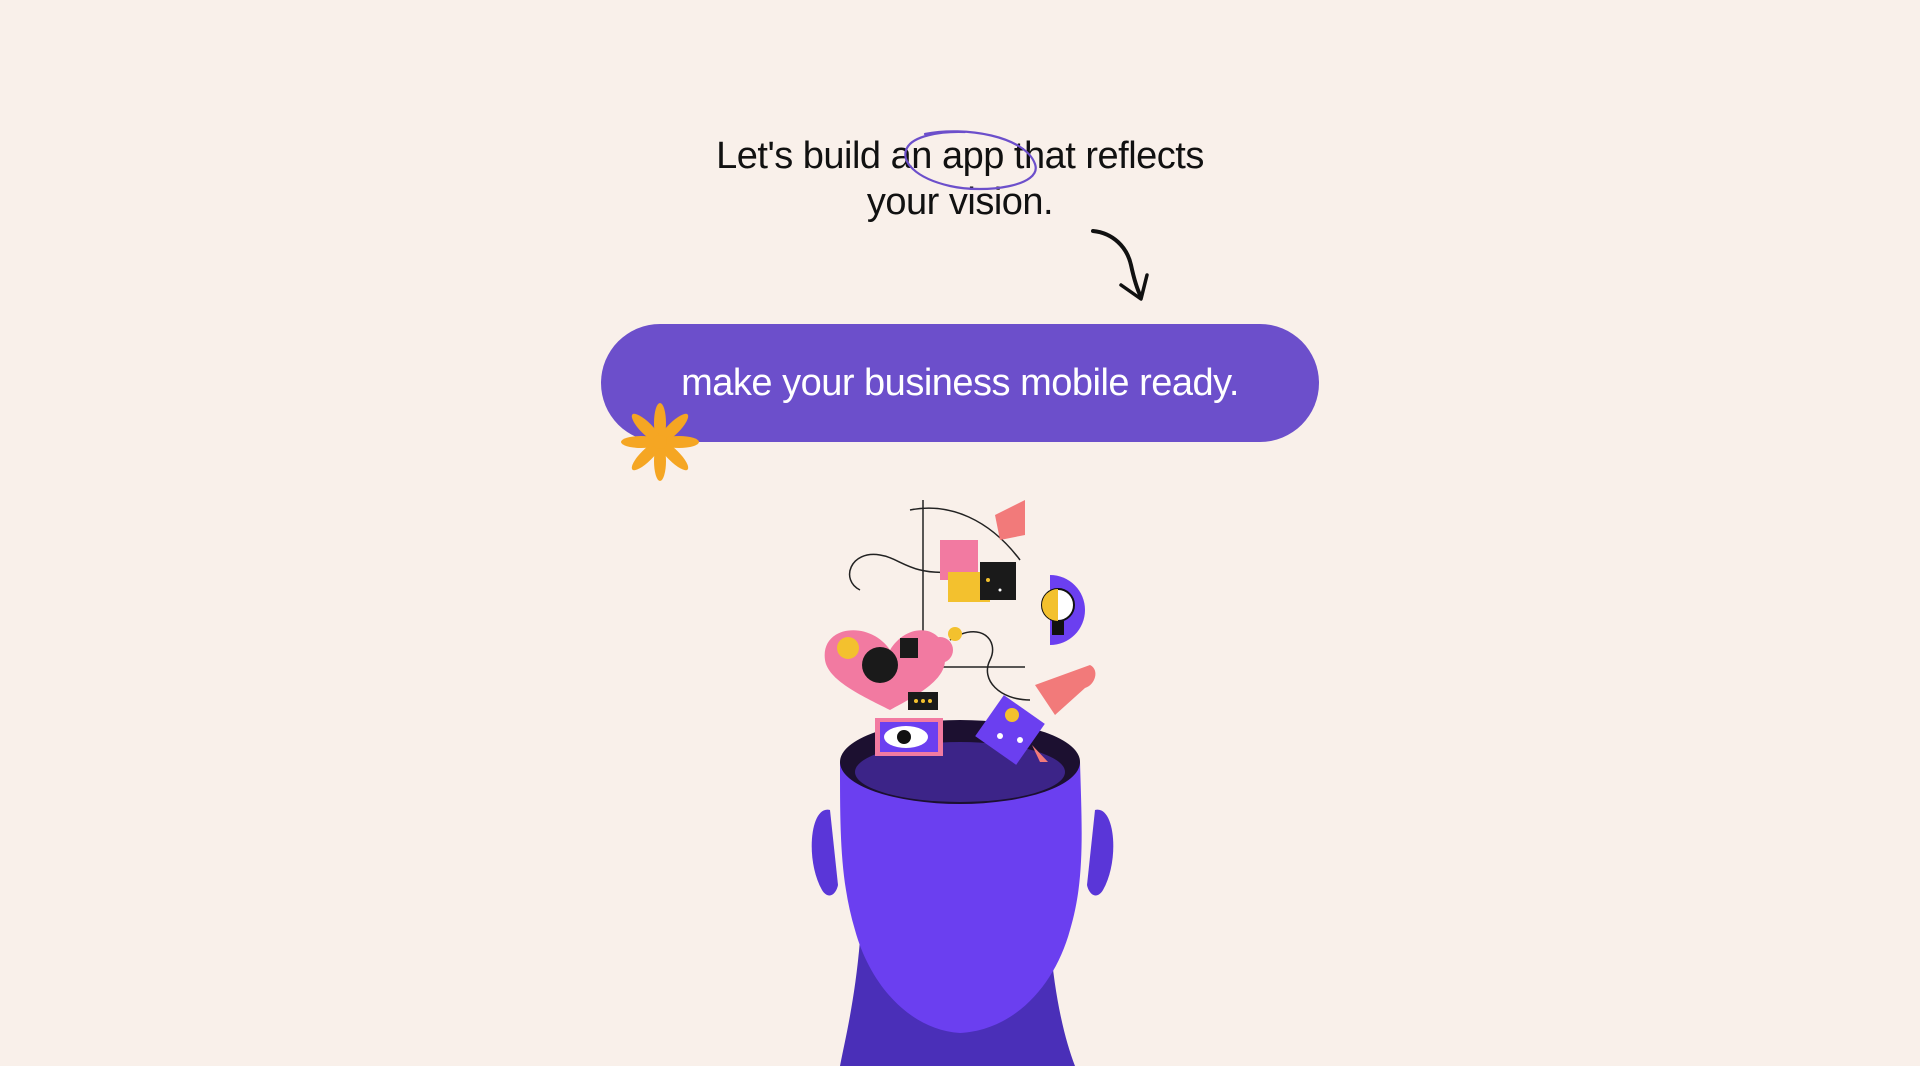 The image size is (1920, 1066). What do you see at coordinates (960, 383) in the screenshot?
I see `mobile-ready-button: make your business mobile ready.` at bounding box center [960, 383].